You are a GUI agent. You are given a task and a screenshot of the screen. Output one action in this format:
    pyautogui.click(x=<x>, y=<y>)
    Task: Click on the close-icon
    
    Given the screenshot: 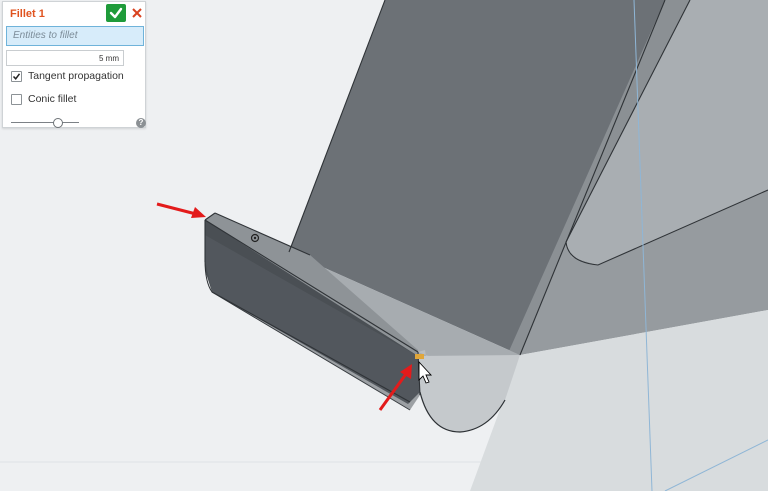 What is the action you would take?
    pyautogui.click(x=137, y=13)
    